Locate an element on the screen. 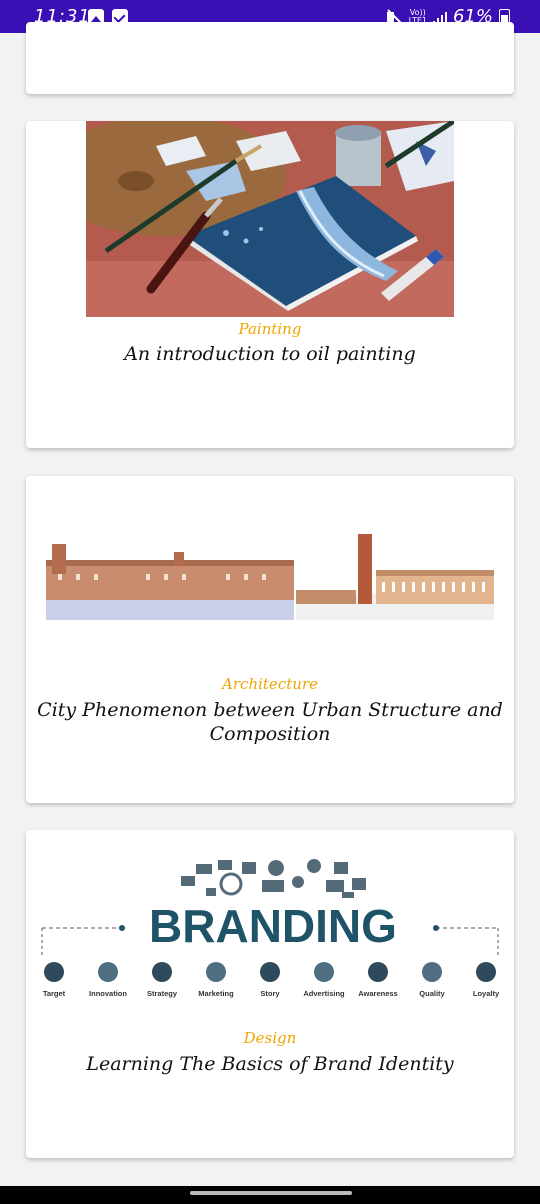 The height and width of the screenshot is (1204, 540). branding-step-label: Strategy is located at coordinates (162, 993).